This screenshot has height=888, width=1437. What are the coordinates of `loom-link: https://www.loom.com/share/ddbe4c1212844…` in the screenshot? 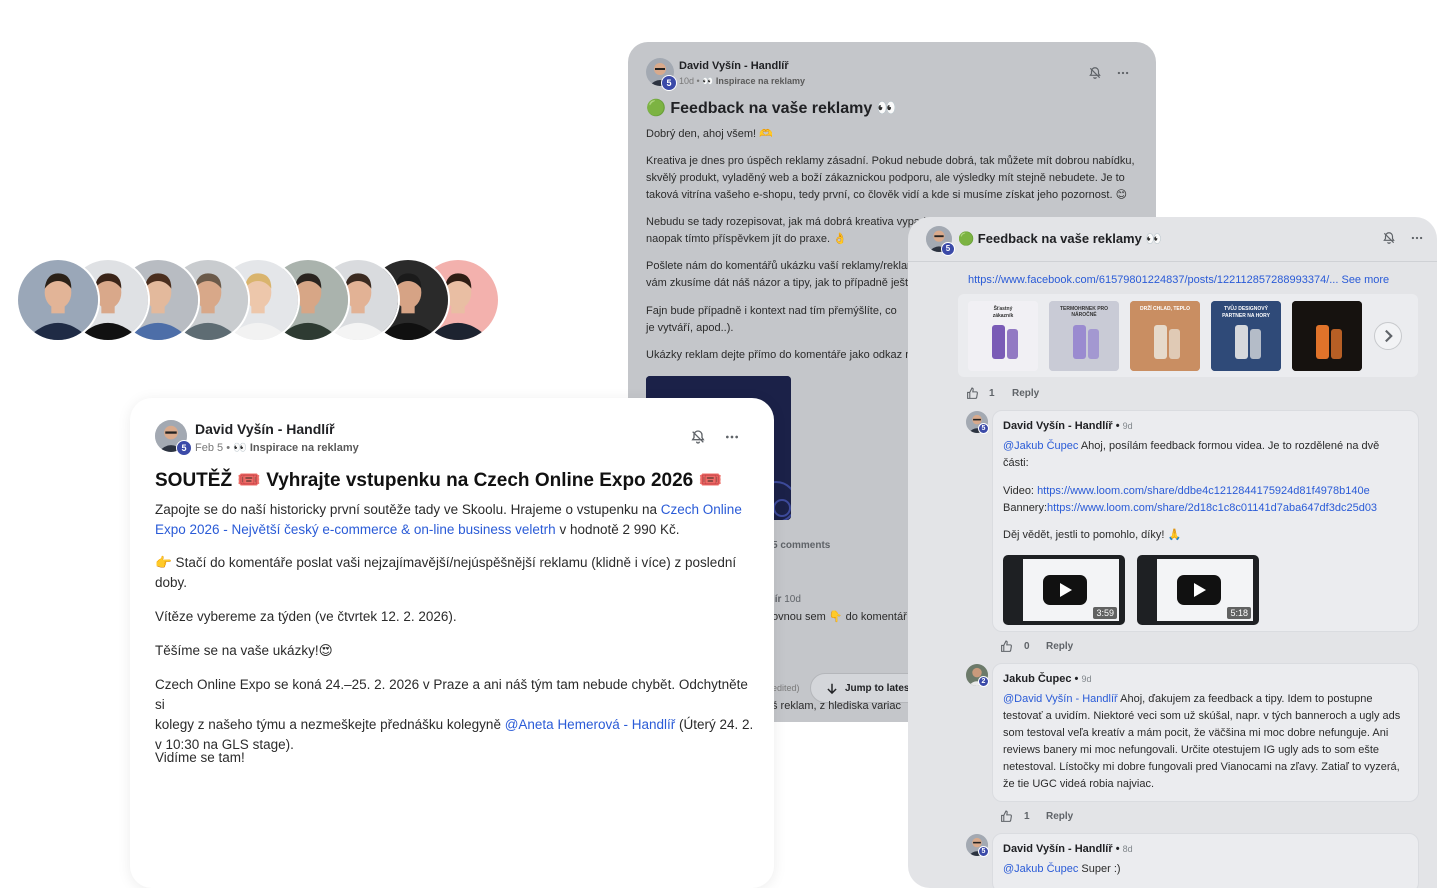 It's located at (1203, 491).